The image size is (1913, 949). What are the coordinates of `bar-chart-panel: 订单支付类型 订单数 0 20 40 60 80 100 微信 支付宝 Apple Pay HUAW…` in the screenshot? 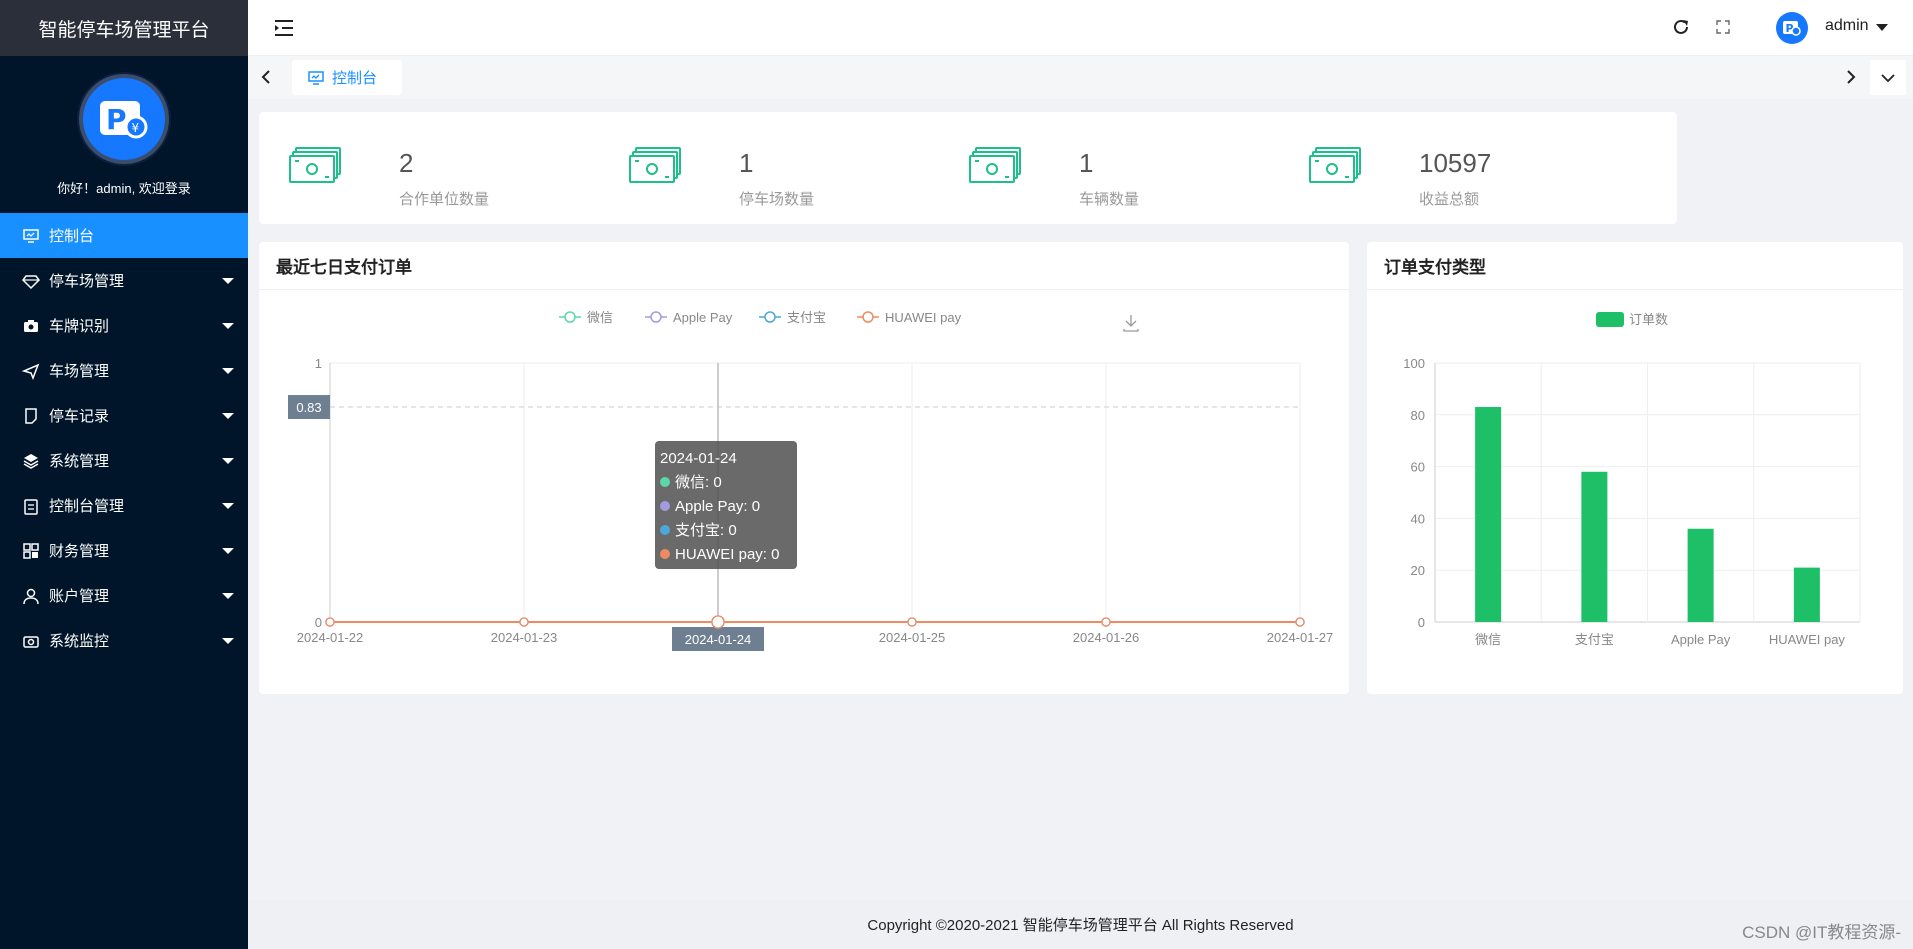 It's located at (1635, 468).